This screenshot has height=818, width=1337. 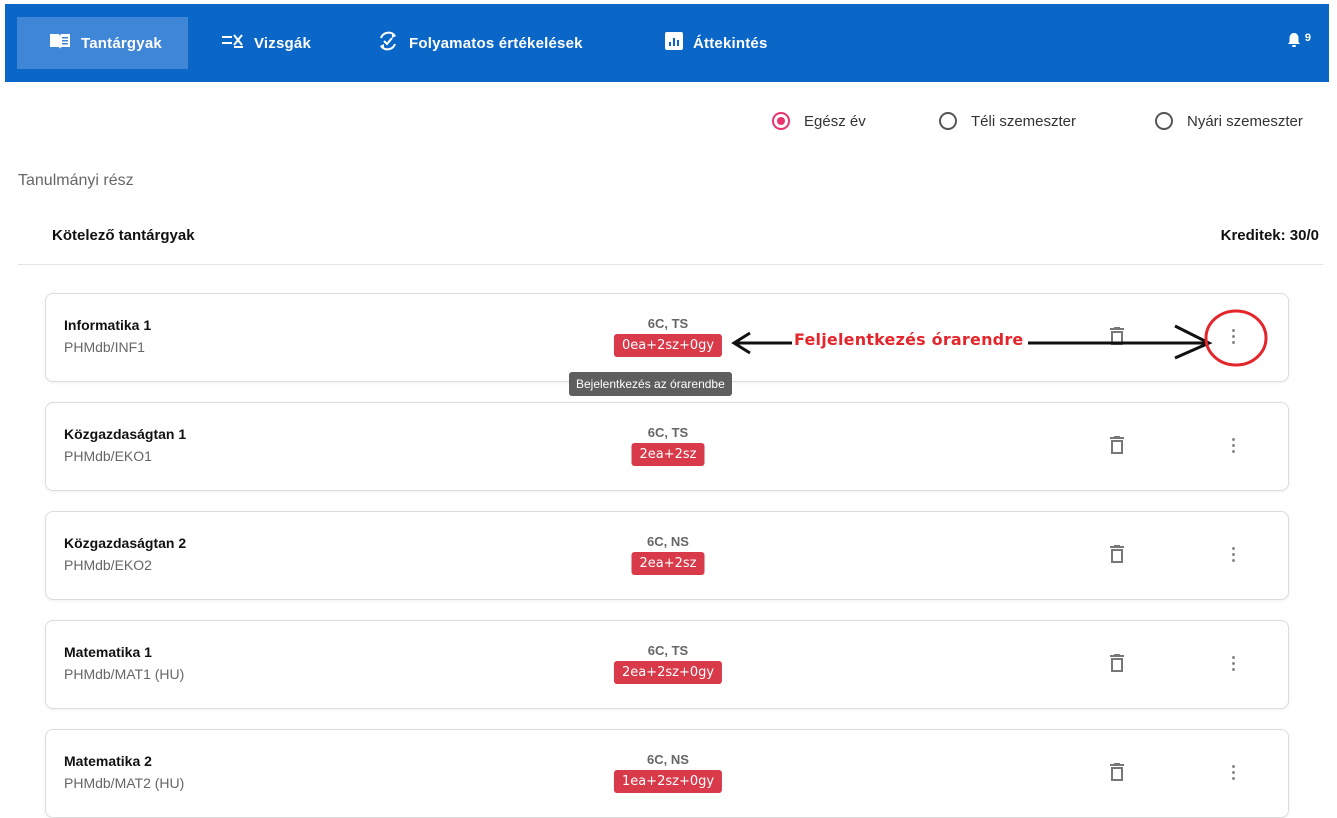 I want to click on refresh-check-icon, so click(x=388, y=43).